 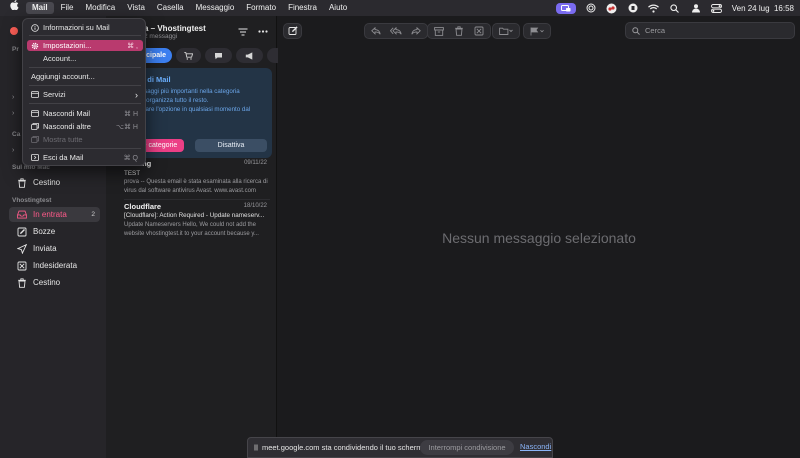 I want to click on reply-all-icon, so click(x=396, y=31).